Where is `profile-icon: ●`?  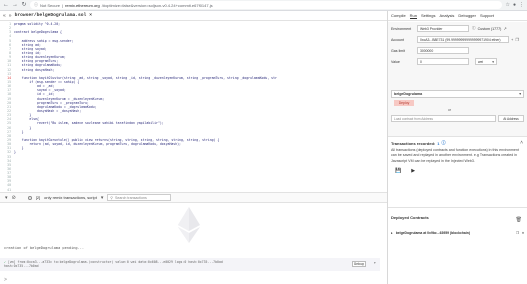 profile-icon: ● is located at coordinates (514, 5).